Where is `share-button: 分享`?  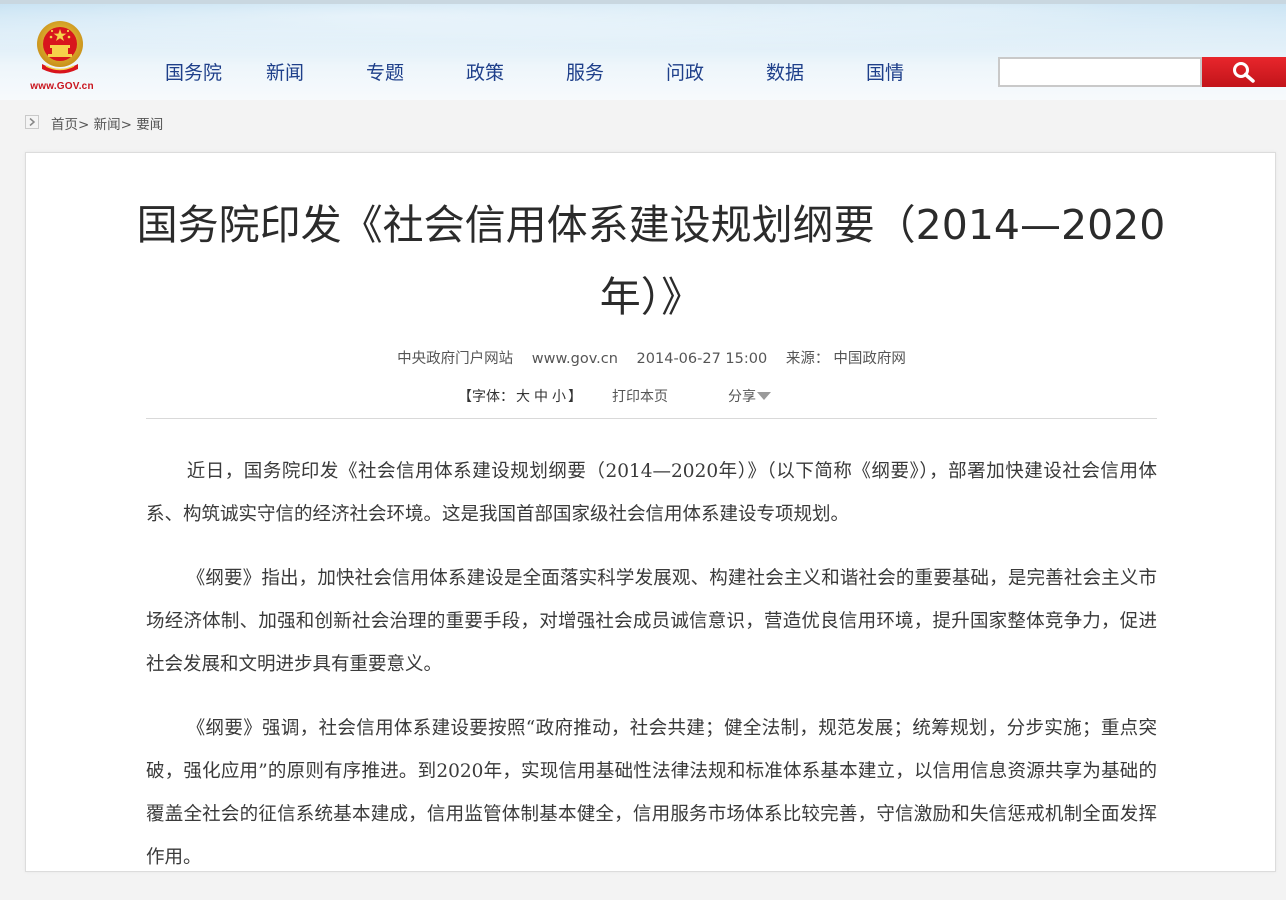
share-button: 分享 is located at coordinates (749, 396).